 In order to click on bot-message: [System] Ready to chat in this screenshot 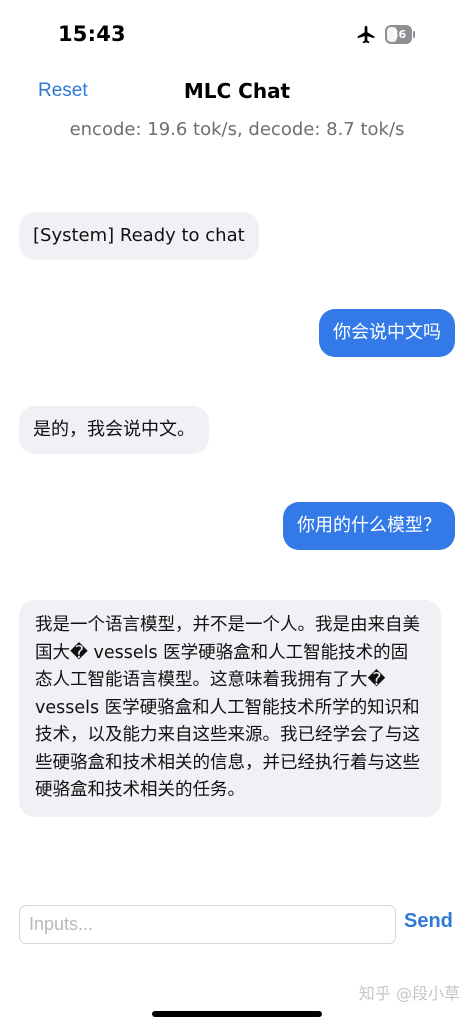, I will do `click(139, 236)`.